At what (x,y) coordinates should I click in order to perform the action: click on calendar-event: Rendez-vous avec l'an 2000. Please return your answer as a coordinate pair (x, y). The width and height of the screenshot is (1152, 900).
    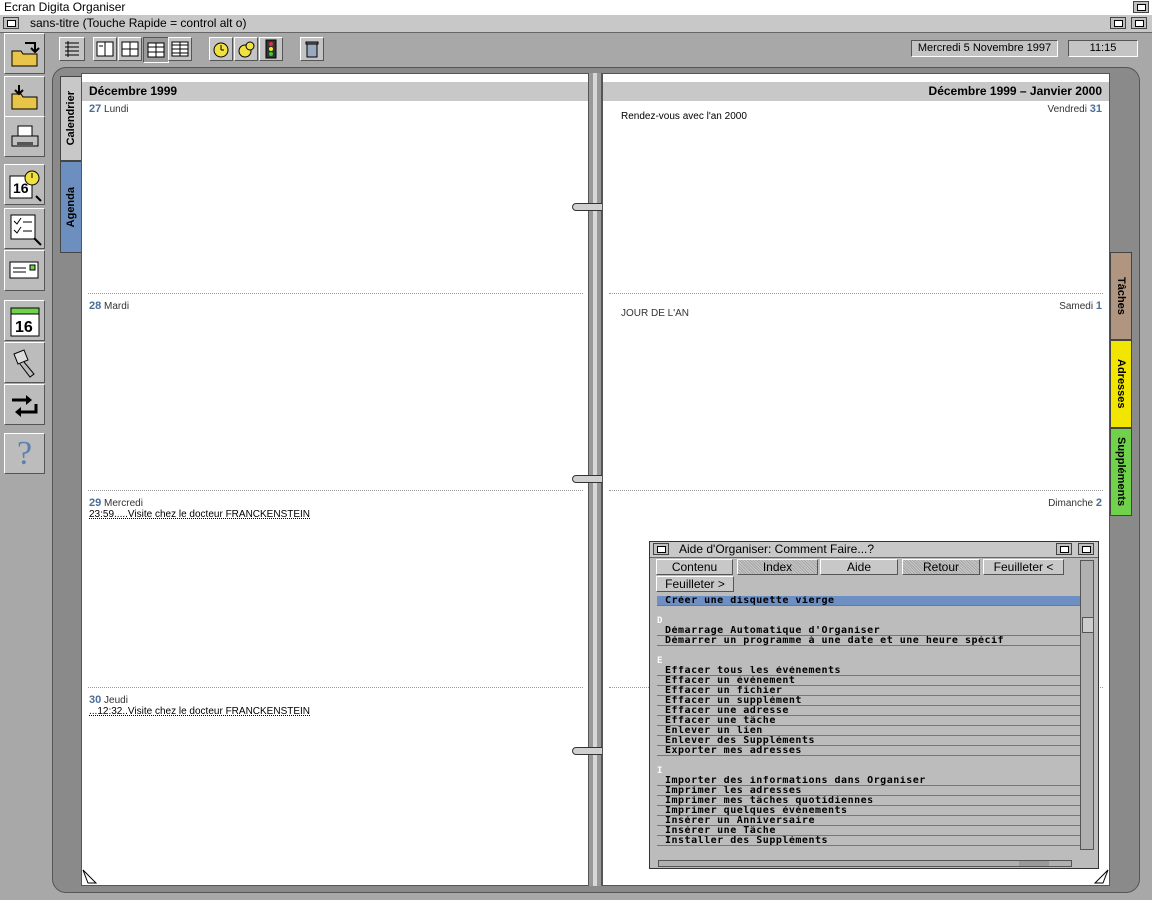
    Looking at the image, I should click on (684, 116).